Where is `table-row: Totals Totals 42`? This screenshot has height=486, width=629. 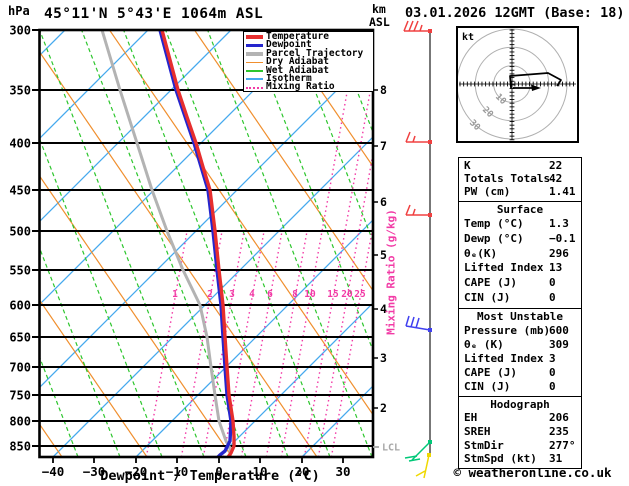
table-row: Totals Totals 42 is located at coordinates (520, 178).